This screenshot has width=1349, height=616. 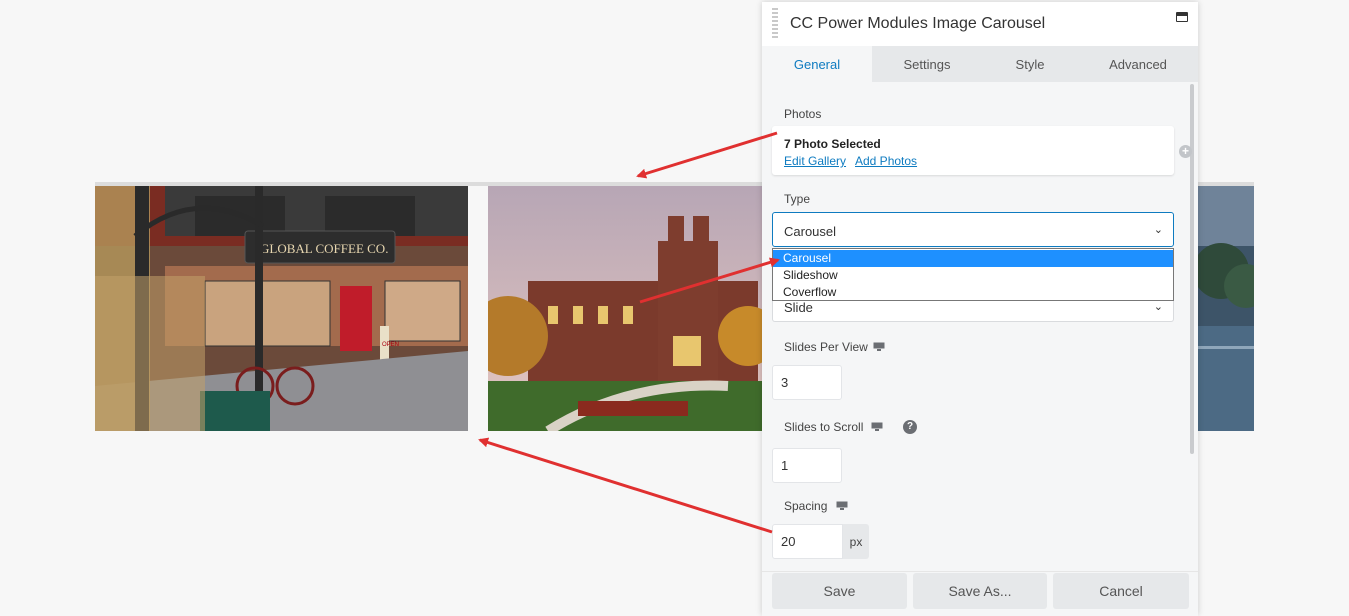 I want to click on arrow-spacing, so click(x=625, y=485).